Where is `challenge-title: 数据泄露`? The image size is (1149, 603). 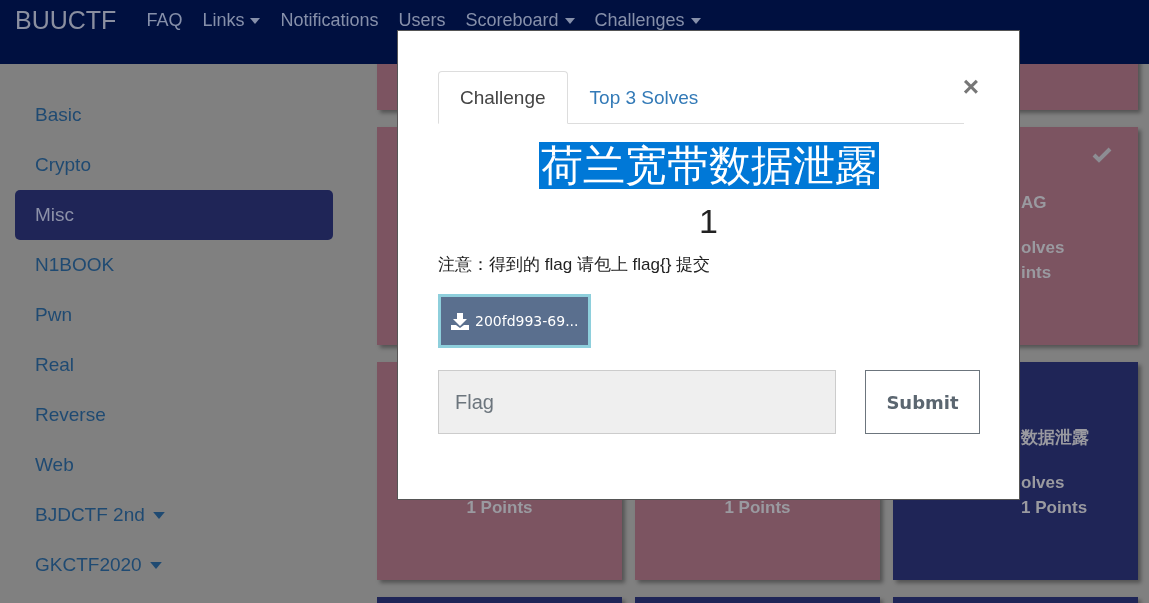 challenge-title: 数据泄露 is located at coordinates (1055, 437).